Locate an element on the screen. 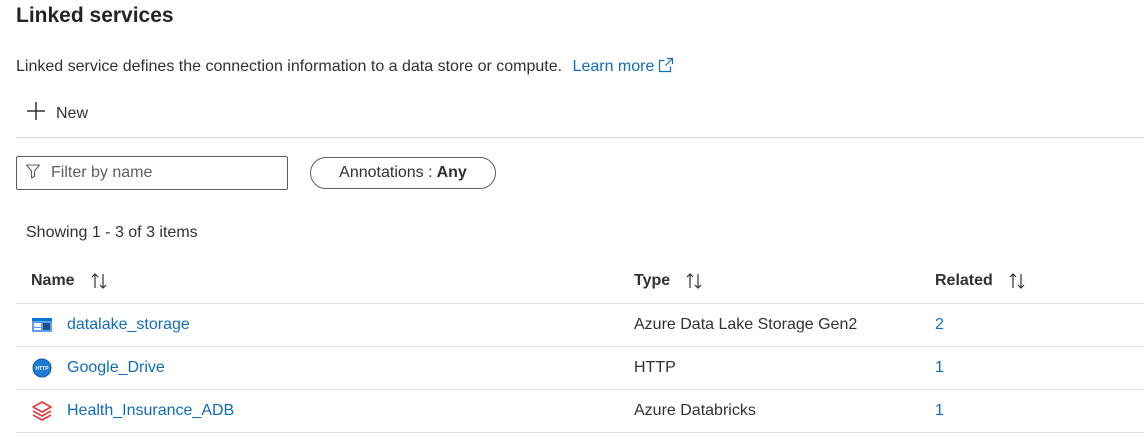  items-count: Showing 1 - 3 of 3 items is located at coordinates (112, 232).